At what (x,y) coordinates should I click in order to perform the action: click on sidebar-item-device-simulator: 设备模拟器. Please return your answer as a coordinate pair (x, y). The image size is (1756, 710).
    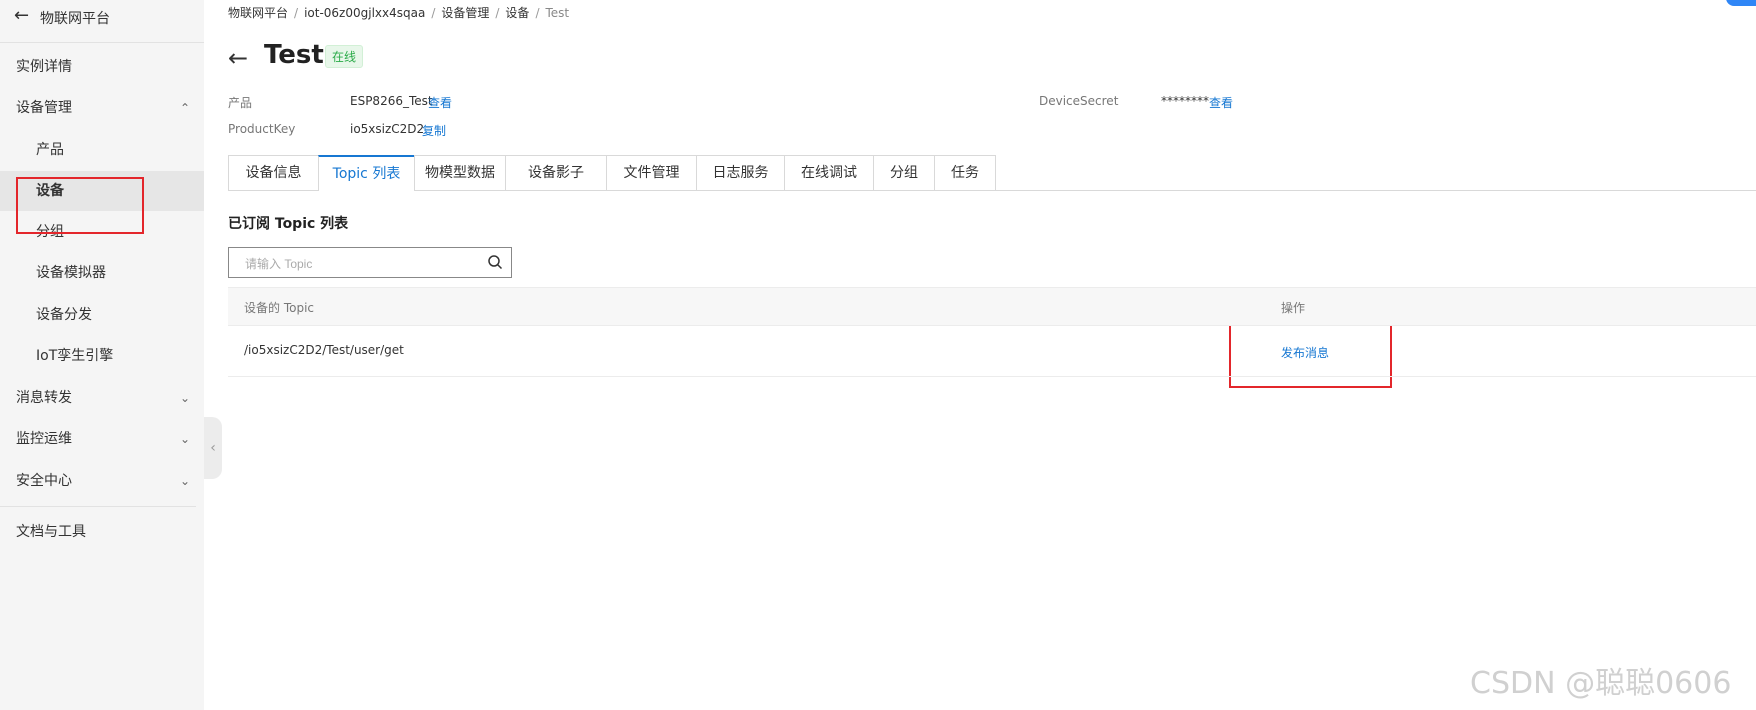
    Looking at the image, I should click on (102, 273).